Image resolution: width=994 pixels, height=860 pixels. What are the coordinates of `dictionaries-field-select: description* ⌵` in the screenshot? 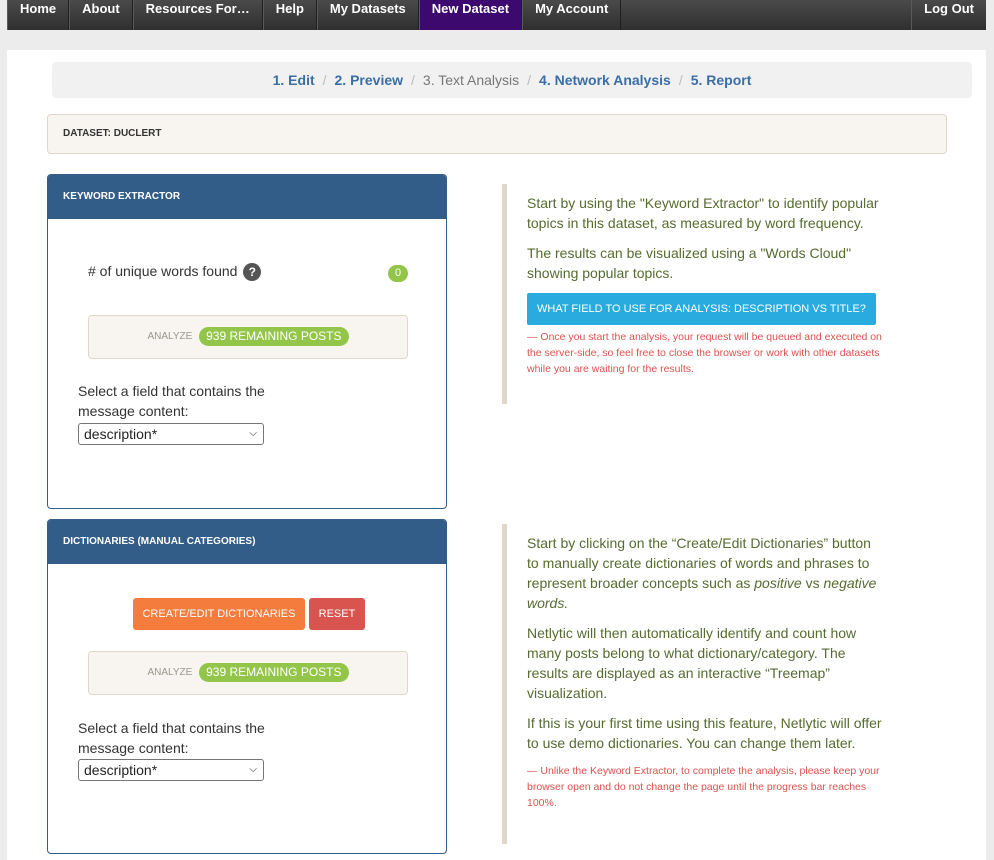 It's located at (171, 770).